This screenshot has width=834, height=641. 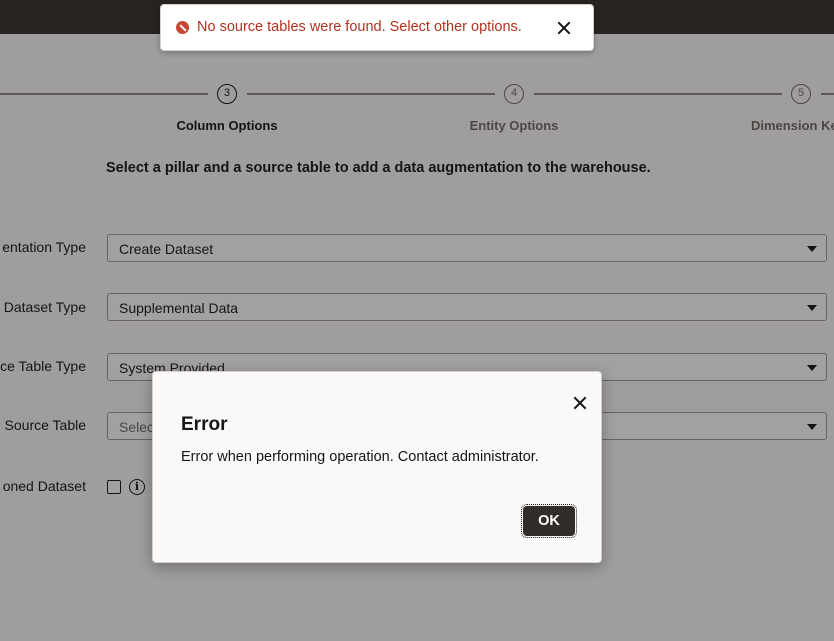 I want to click on error-icon, so click(x=182, y=27).